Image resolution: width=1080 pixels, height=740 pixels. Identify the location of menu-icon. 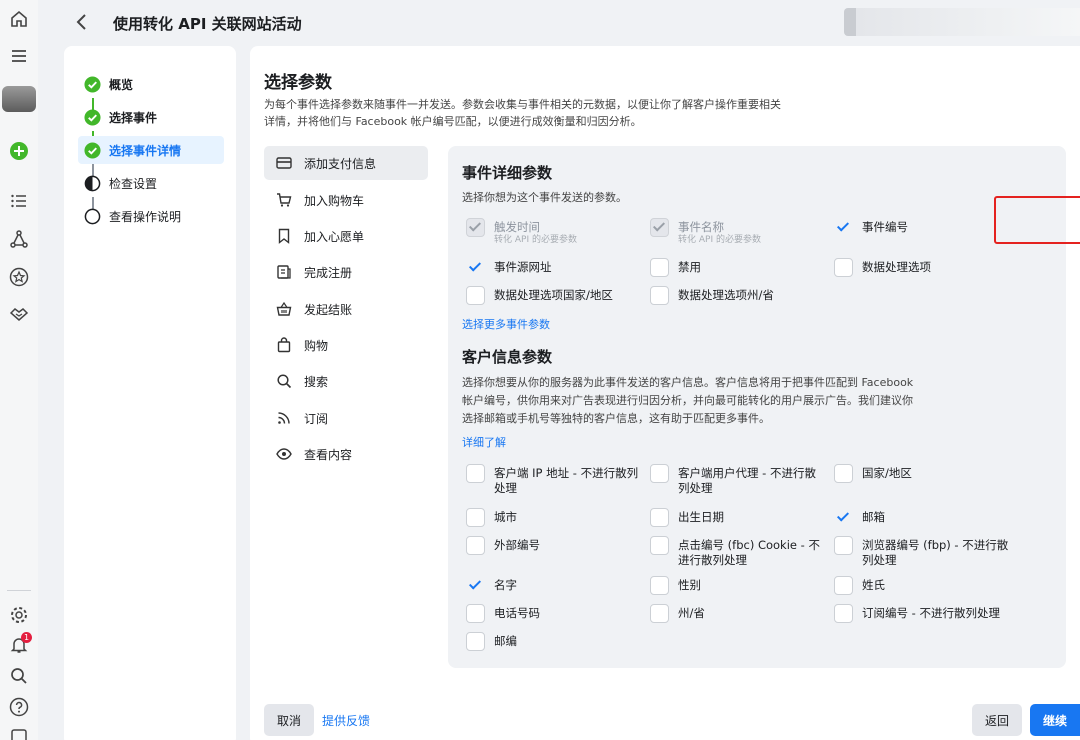
(19, 56).